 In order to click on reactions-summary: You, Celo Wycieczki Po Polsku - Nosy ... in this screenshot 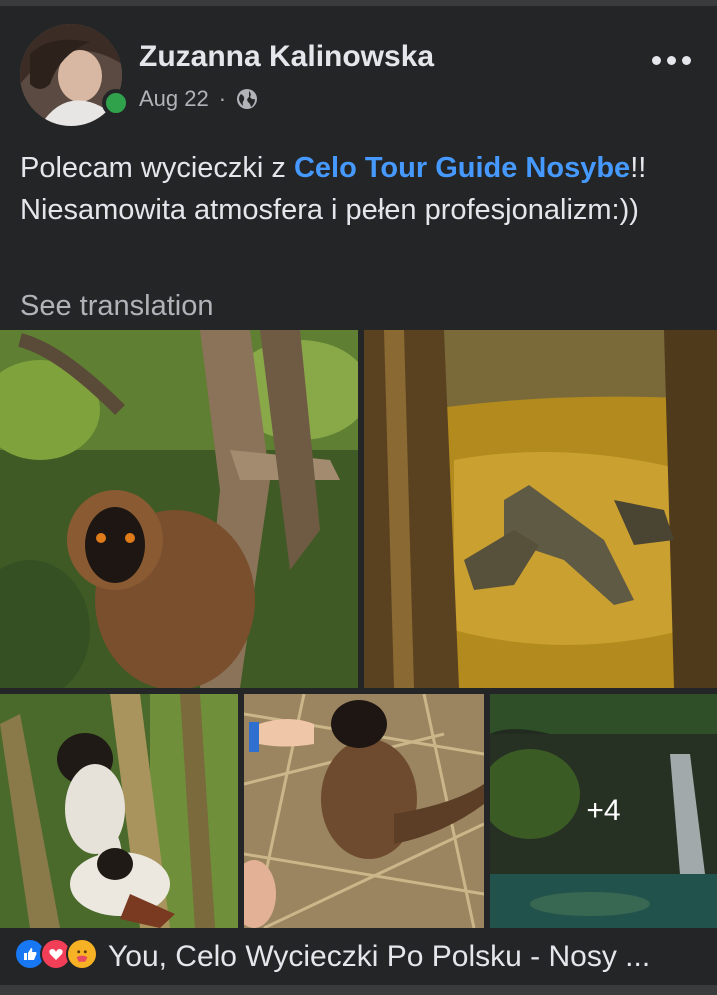, I will do `click(379, 957)`.